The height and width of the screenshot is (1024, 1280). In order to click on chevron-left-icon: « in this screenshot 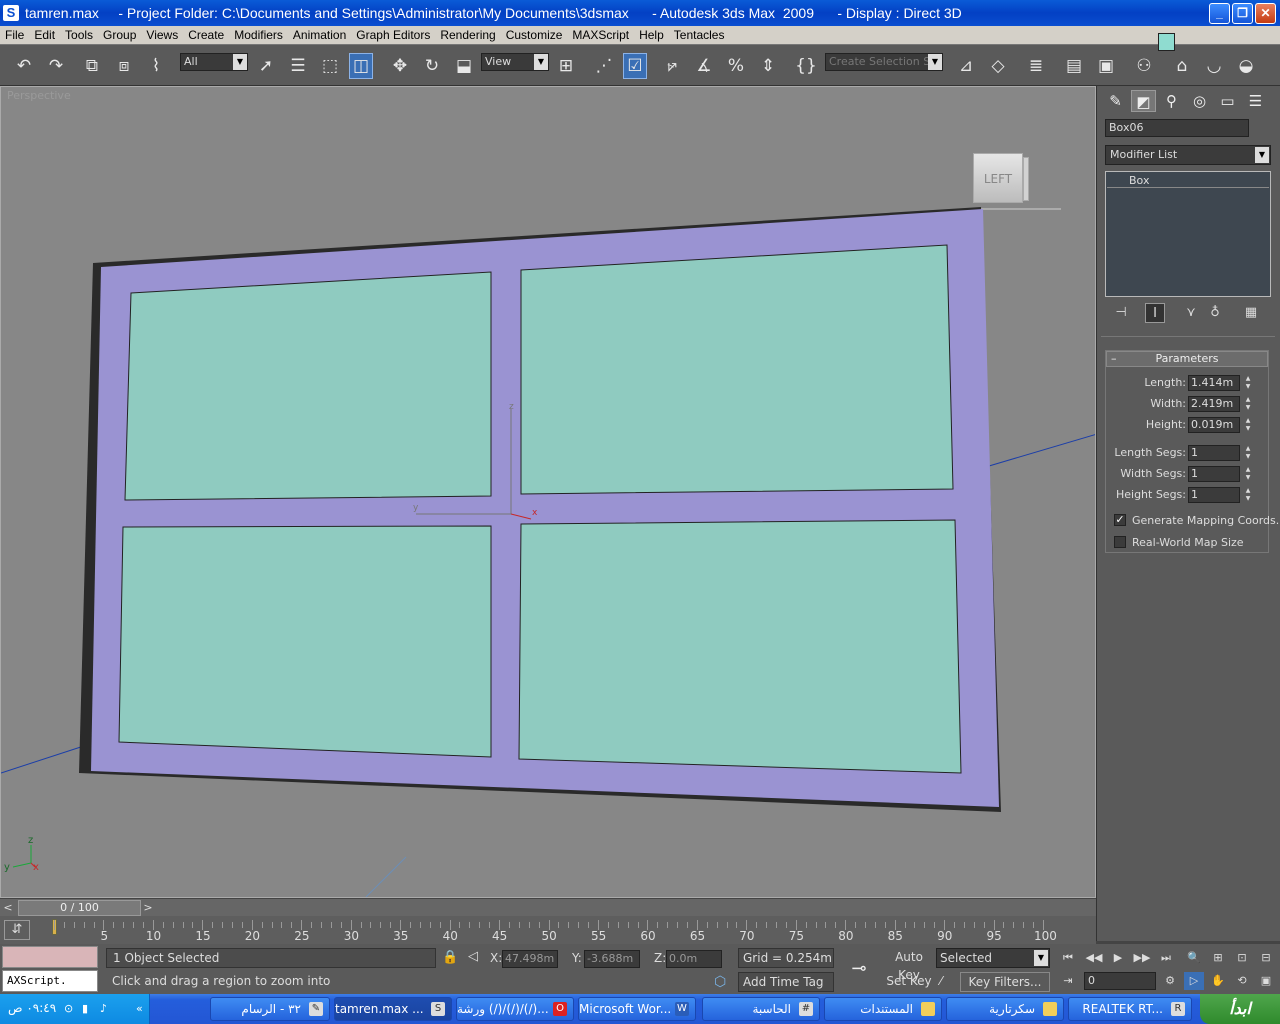, I will do `click(139, 1008)`.